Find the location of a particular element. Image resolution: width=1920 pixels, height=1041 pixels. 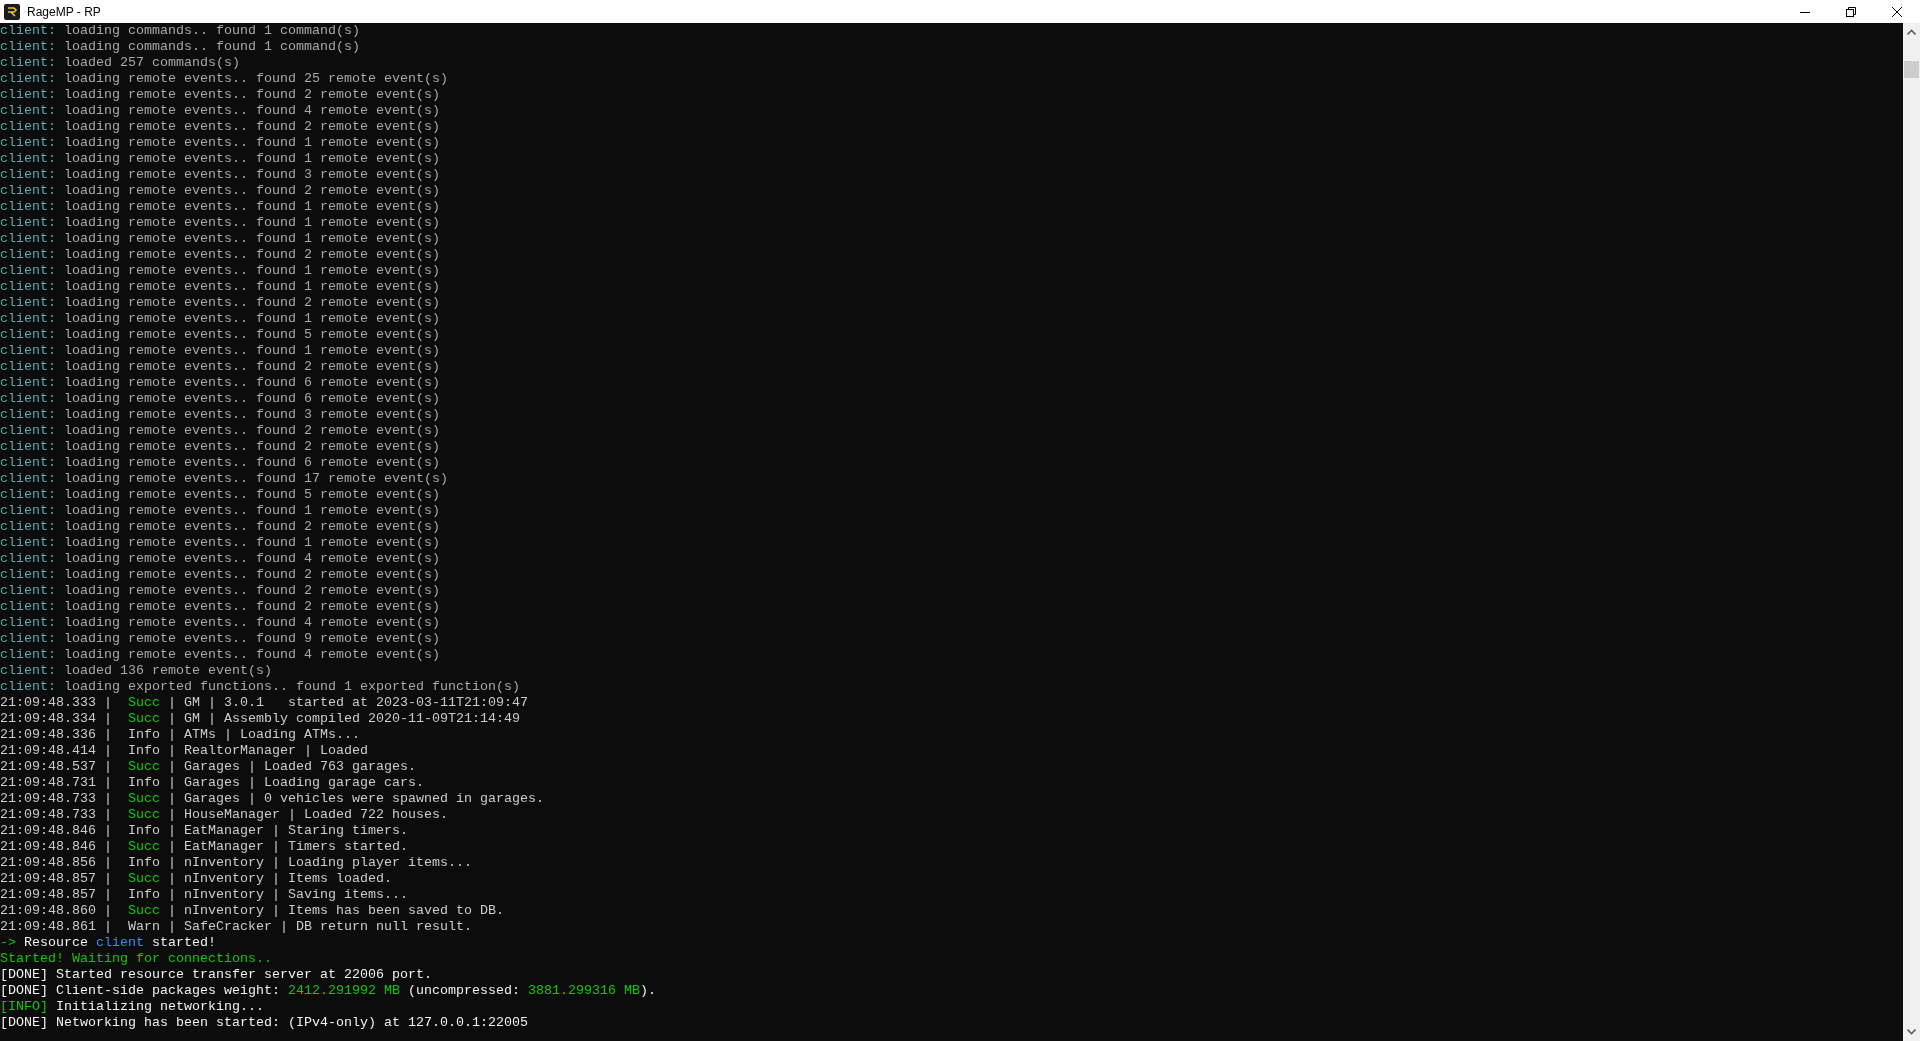

console-line: Started! Waiting for connections.. is located at coordinates (136, 959).